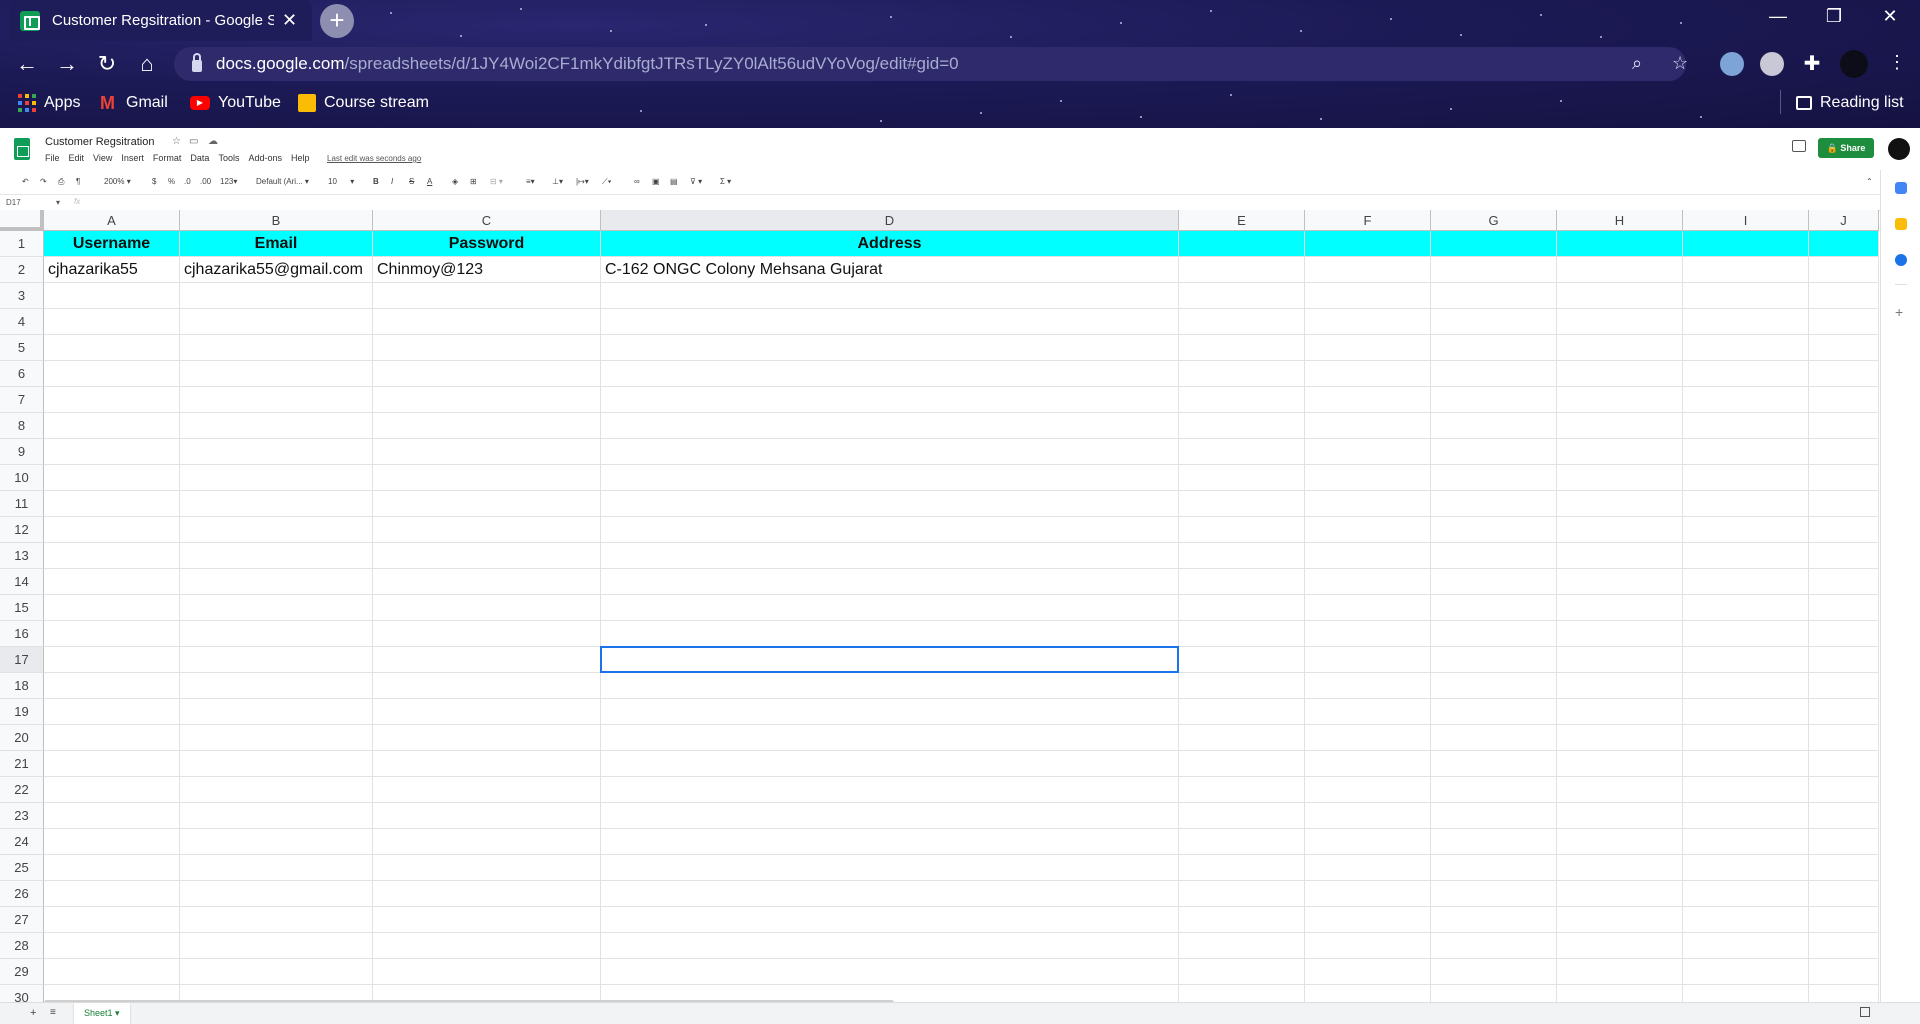 Image resolution: width=1920 pixels, height=1024 pixels. Describe the element at coordinates (22, 686) in the screenshot. I see `row-header-18: 18` at that location.